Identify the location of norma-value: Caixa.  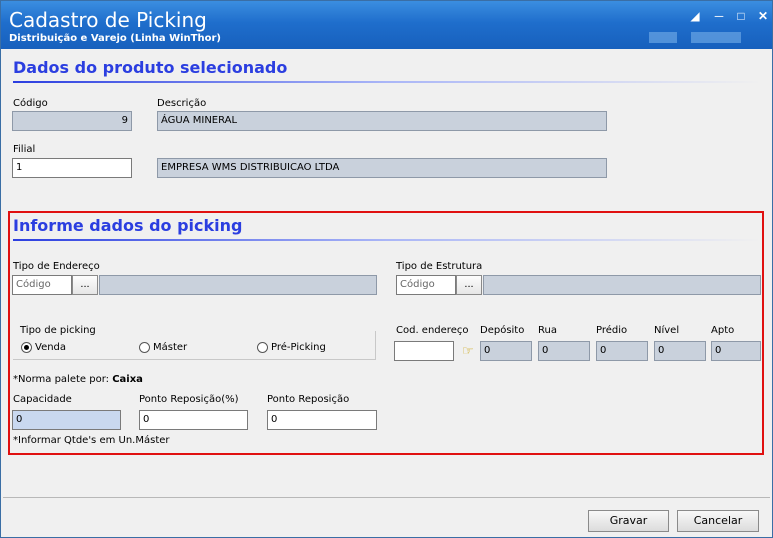
(127, 379).